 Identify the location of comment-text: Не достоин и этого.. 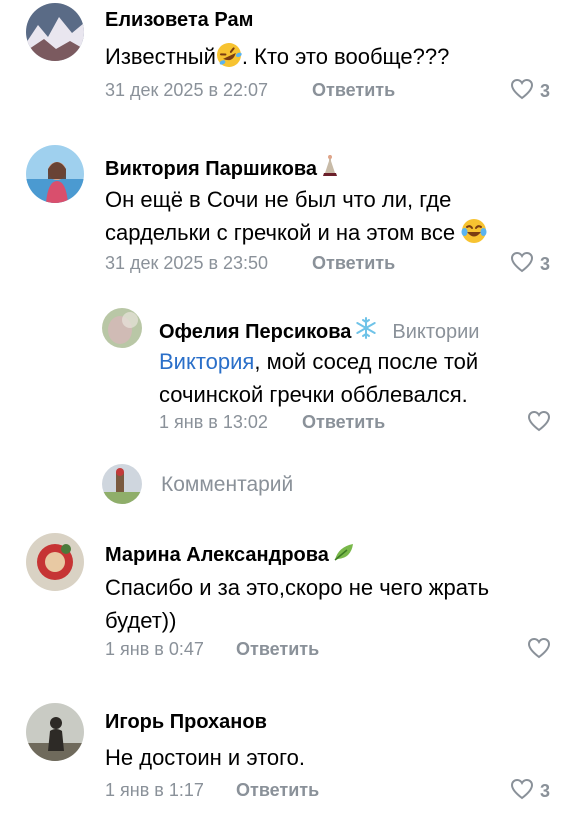
(205, 757).